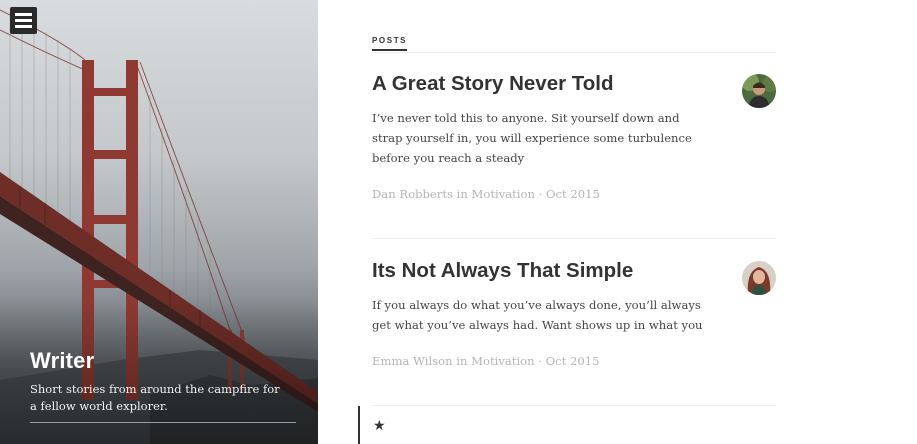 This screenshot has width=917, height=444. Describe the element at coordinates (574, 84) in the screenshot. I see `post-title: A Great Story Never Told` at that location.